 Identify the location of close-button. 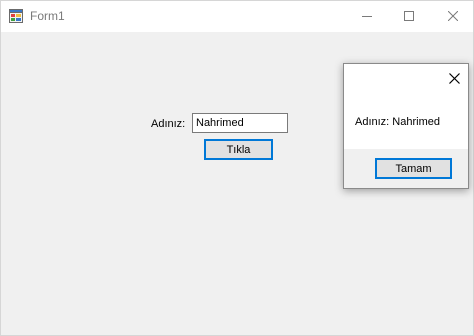
(453, 16).